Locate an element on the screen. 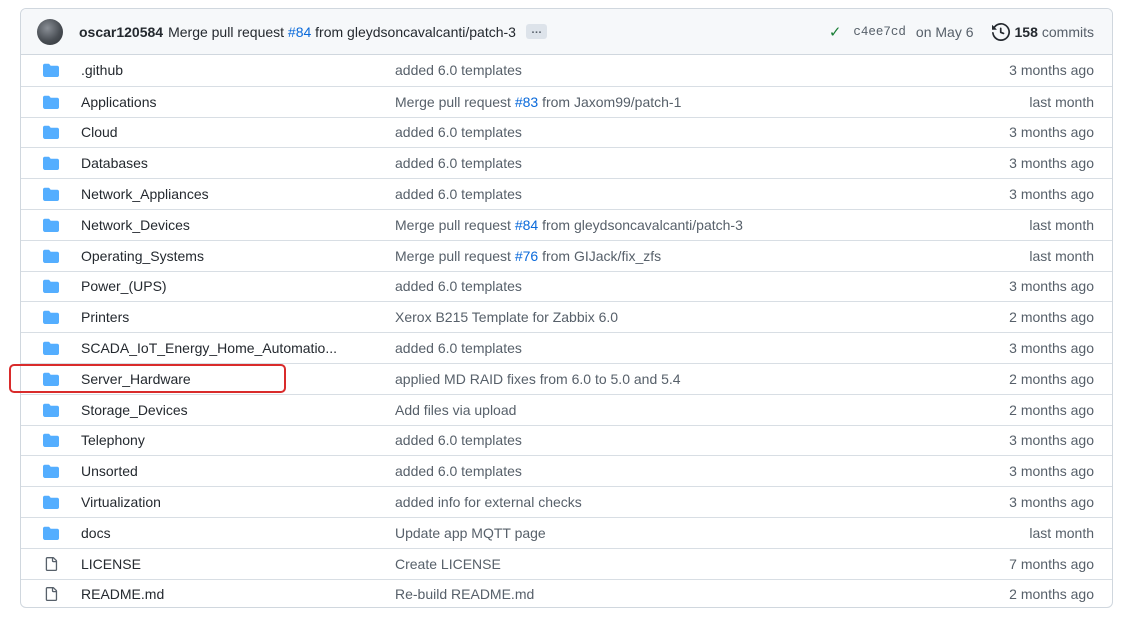 This screenshot has width=1123, height=618. history-icon is located at coordinates (1000, 31).